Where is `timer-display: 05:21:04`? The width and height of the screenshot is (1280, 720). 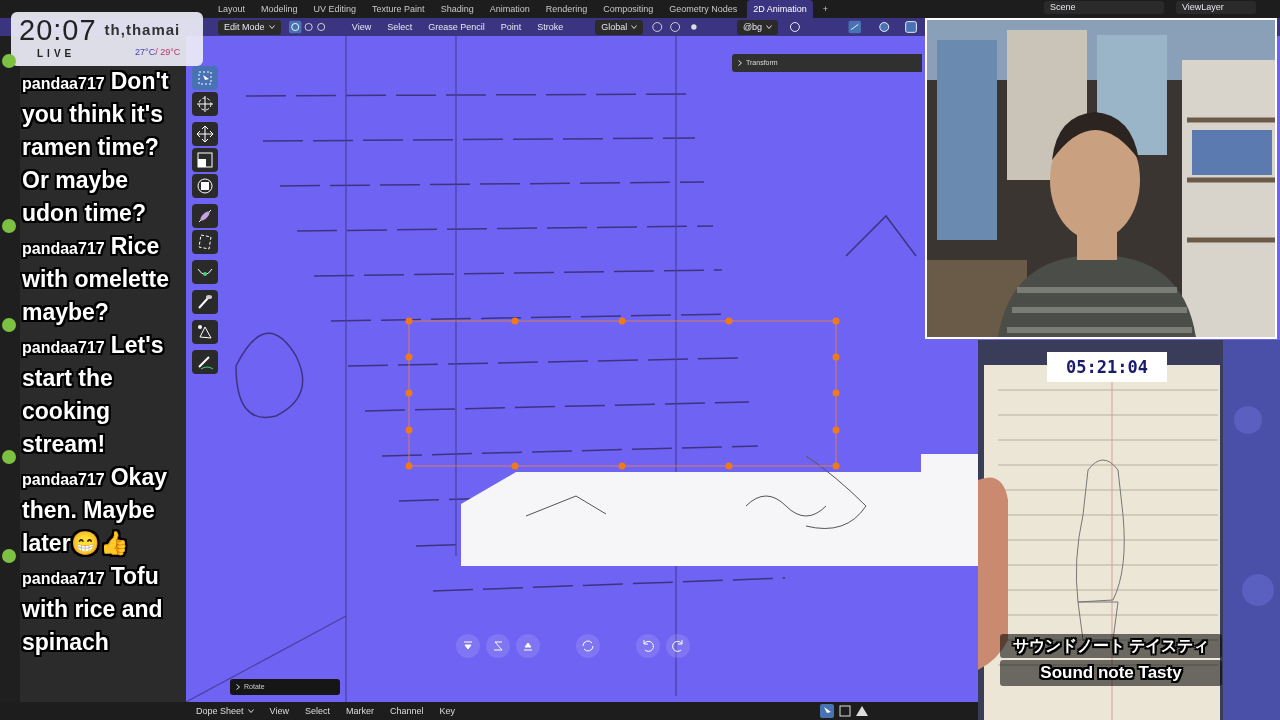 timer-display: 05:21:04 is located at coordinates (1107, 367).